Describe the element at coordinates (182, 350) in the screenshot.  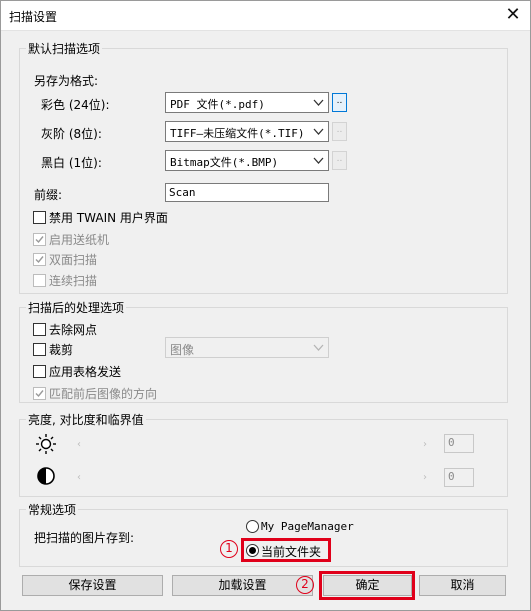
I see `crop-mode-value: 图像` at that location.